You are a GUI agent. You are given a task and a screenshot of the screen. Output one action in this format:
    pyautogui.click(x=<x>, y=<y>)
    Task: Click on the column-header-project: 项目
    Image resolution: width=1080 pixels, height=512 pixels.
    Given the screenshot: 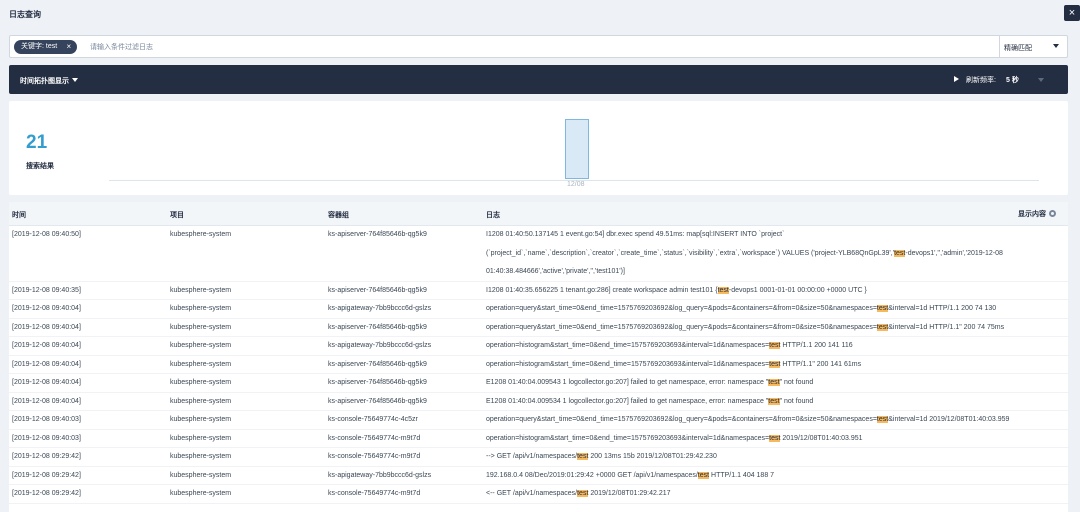 What is the action you would take?
    pyautogui.click(x=177, y=215)
    